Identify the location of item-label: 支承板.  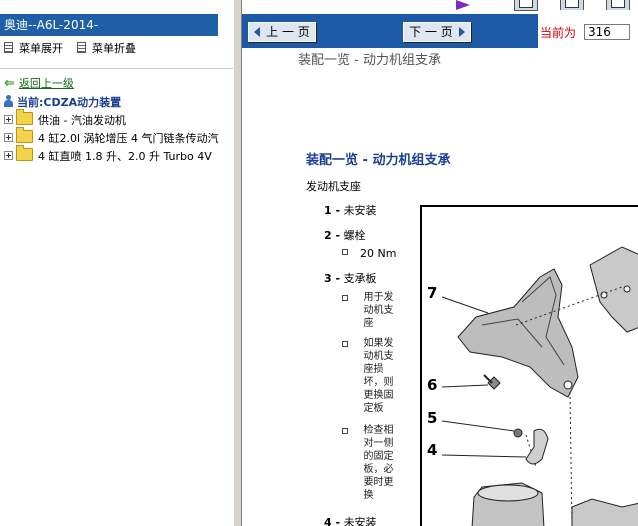
(360, 278).